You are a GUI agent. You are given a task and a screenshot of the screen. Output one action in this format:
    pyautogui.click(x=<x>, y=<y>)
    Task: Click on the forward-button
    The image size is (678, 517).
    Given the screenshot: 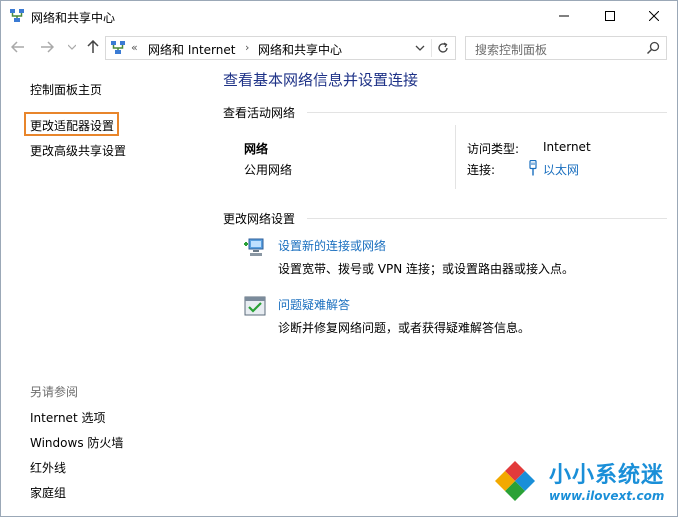 What is the action you would take?
    pyautogui.click(x=47, y=47)
    